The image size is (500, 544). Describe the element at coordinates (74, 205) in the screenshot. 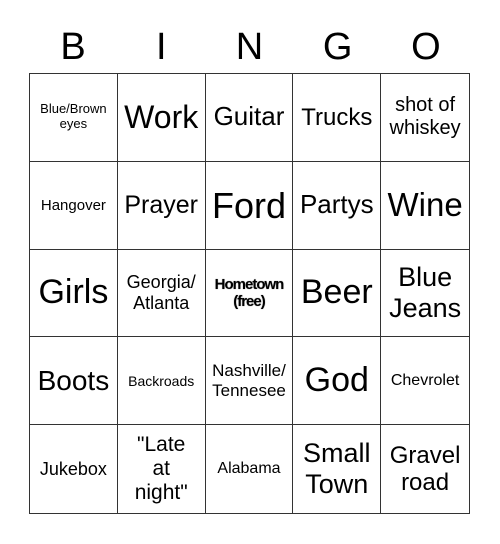

I see `bingo-cell: Hangover` at that location.